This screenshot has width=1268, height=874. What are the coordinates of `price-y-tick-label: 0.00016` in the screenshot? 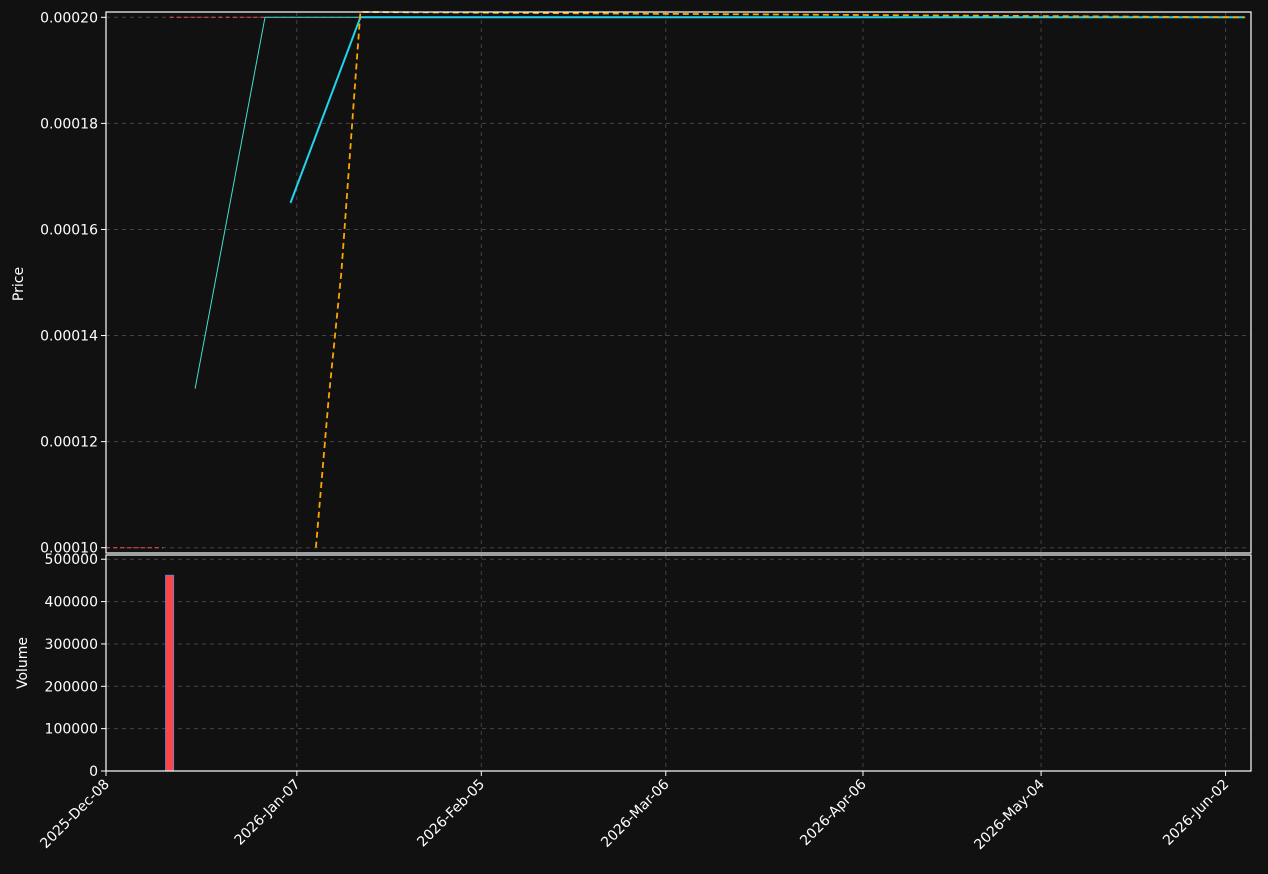 It's located at (69, 230).